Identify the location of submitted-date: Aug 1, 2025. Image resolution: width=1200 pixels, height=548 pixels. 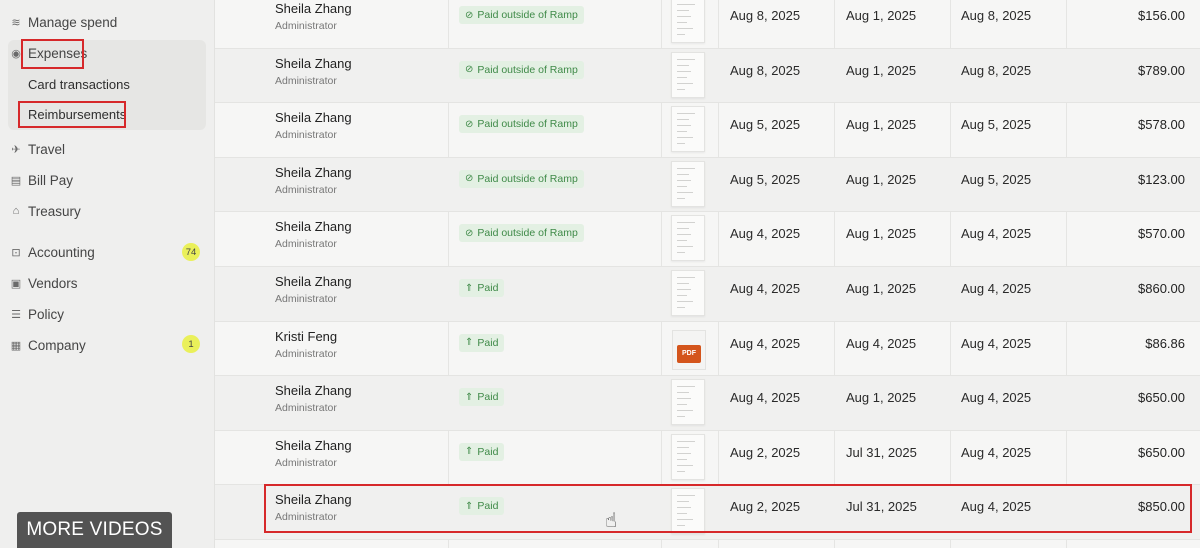
(881, 15).